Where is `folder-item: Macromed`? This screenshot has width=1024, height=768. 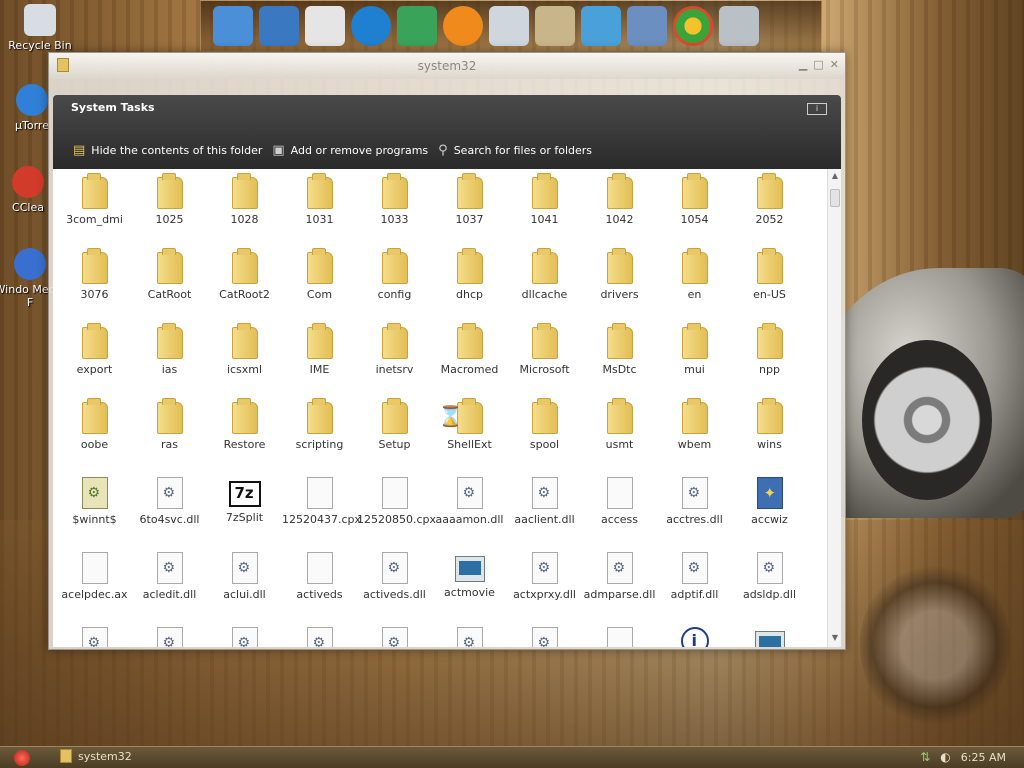
folder-item: Macromed is located at coordinates (469, 361).